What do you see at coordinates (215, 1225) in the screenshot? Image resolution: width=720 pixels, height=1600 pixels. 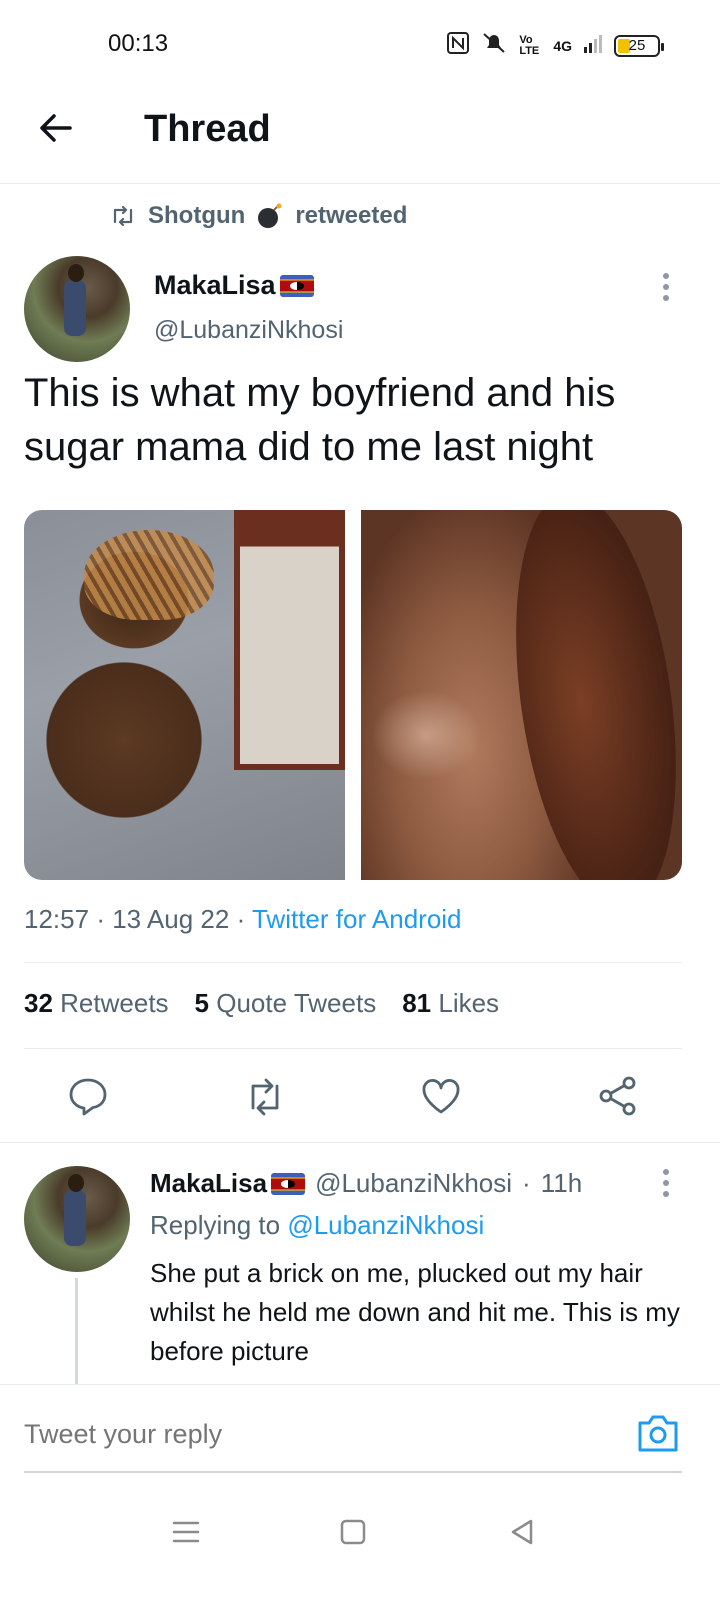 I see `replying-label: Replying to` at bounding box center [215, 1225].